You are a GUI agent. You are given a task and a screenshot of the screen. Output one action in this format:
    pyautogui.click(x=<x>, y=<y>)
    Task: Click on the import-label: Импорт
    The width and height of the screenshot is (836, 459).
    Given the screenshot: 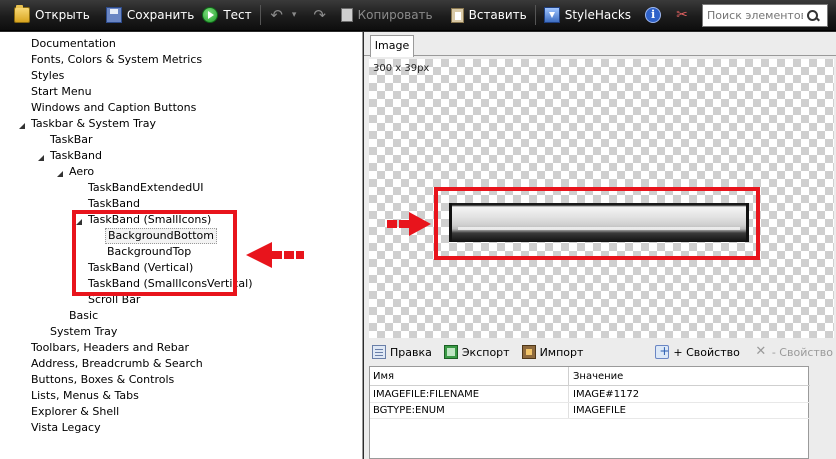 What is the action you would take?
    pyautogui.click(x=561, y=352)
    